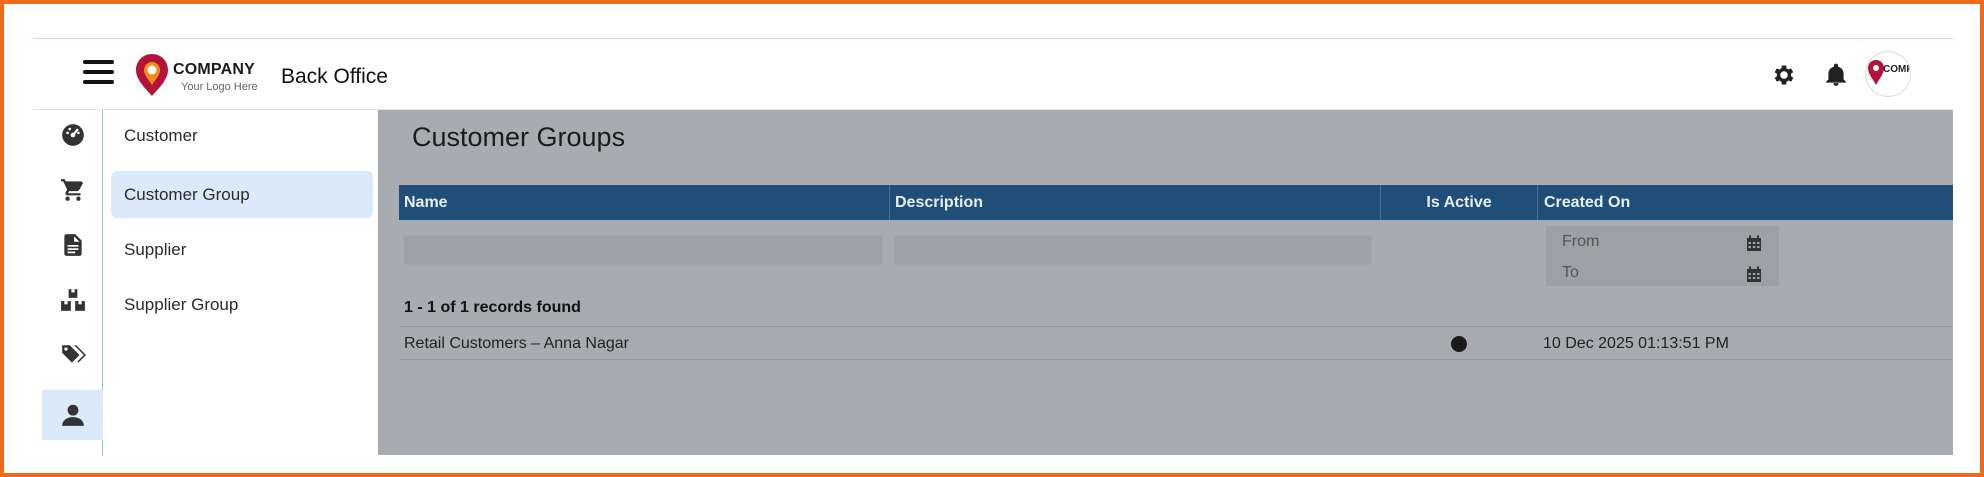 The image size is (1984, 477). Describe the element at coordinates (426, 202) in the screenshot. I see `column-header-name: Name` at that location.